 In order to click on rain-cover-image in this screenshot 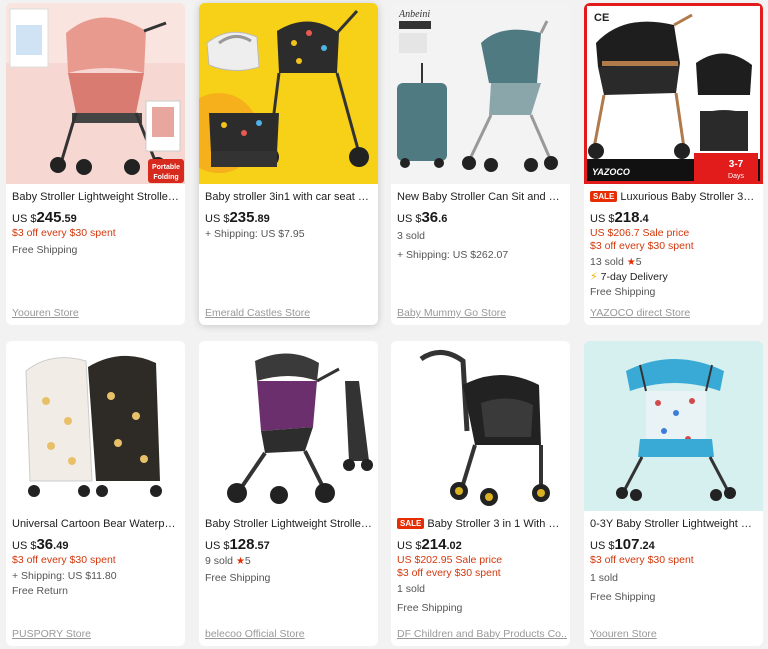, I will do `click(95, 426)`.